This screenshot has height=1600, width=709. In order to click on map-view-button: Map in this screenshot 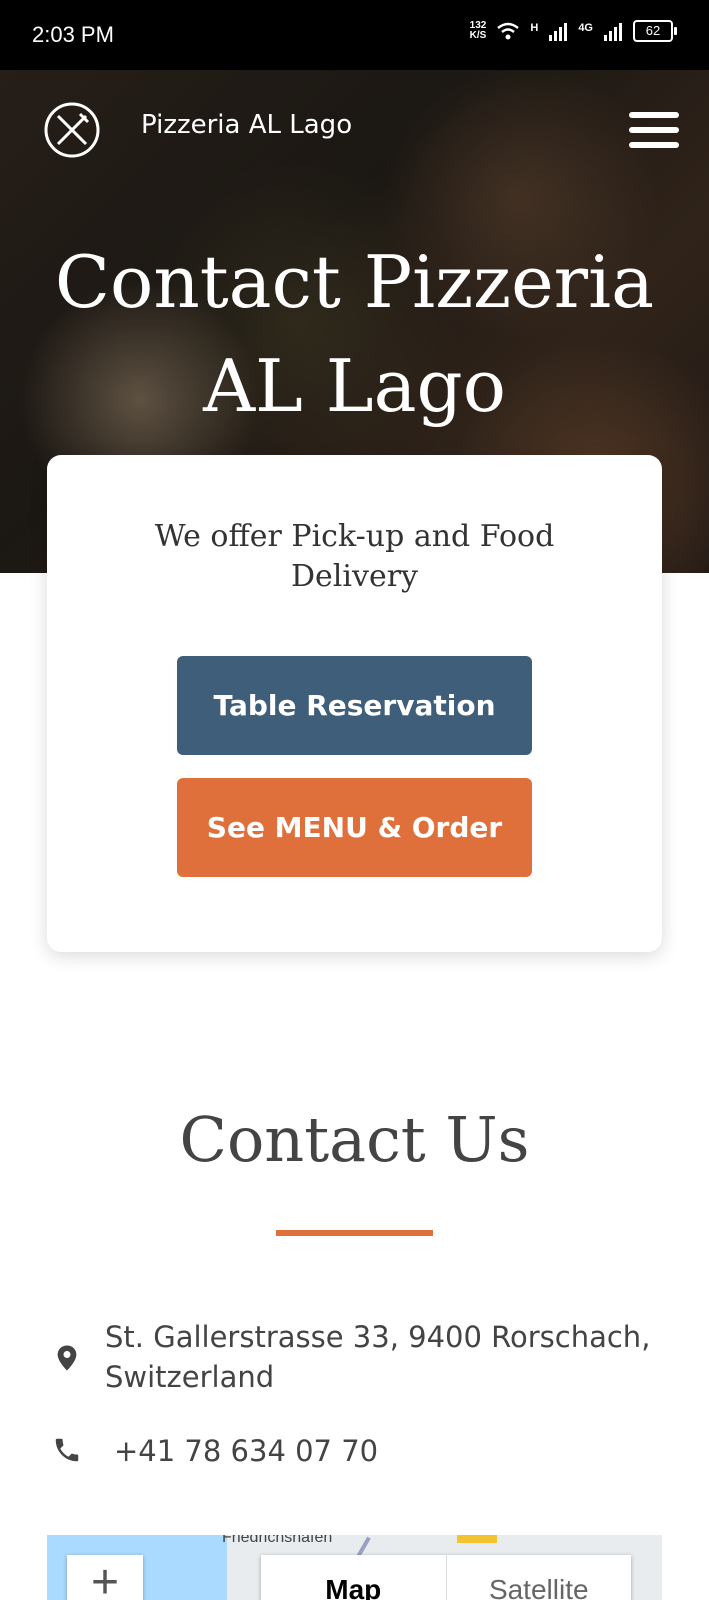, I will do `click(354, 1577)`.